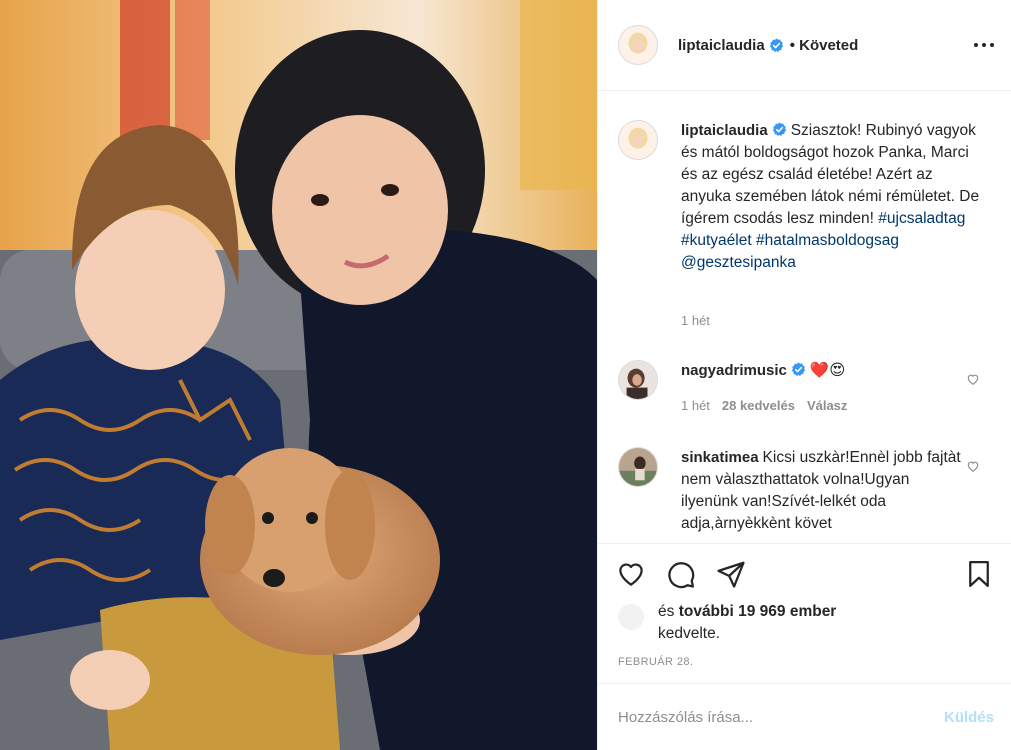 The width and height of the screenshot is (1011, 750). I want to click on post-comment-button: Küldés, so click(969, 717).